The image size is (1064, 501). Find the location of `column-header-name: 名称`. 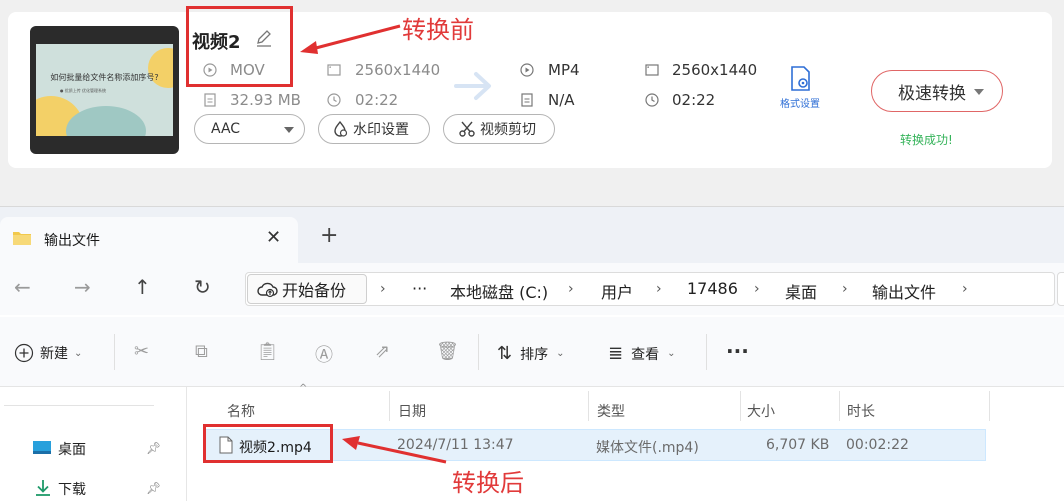

column-header-name: 名称 is located at coordinates (241, 411).